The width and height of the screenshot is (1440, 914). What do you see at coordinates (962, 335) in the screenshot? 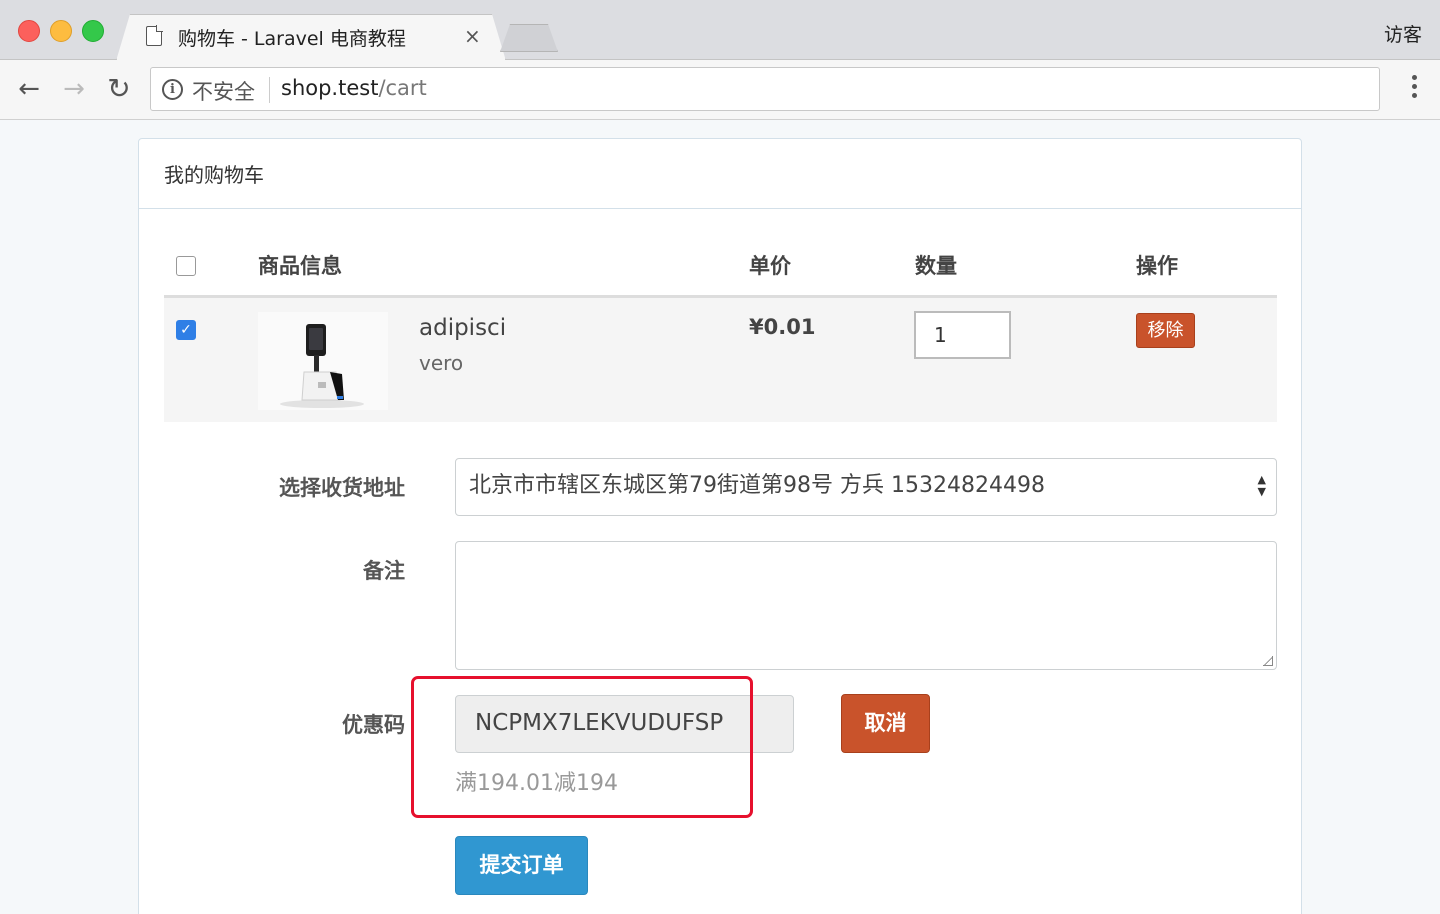
I see `quantity-input: 1` at bounding box center [962, 335].